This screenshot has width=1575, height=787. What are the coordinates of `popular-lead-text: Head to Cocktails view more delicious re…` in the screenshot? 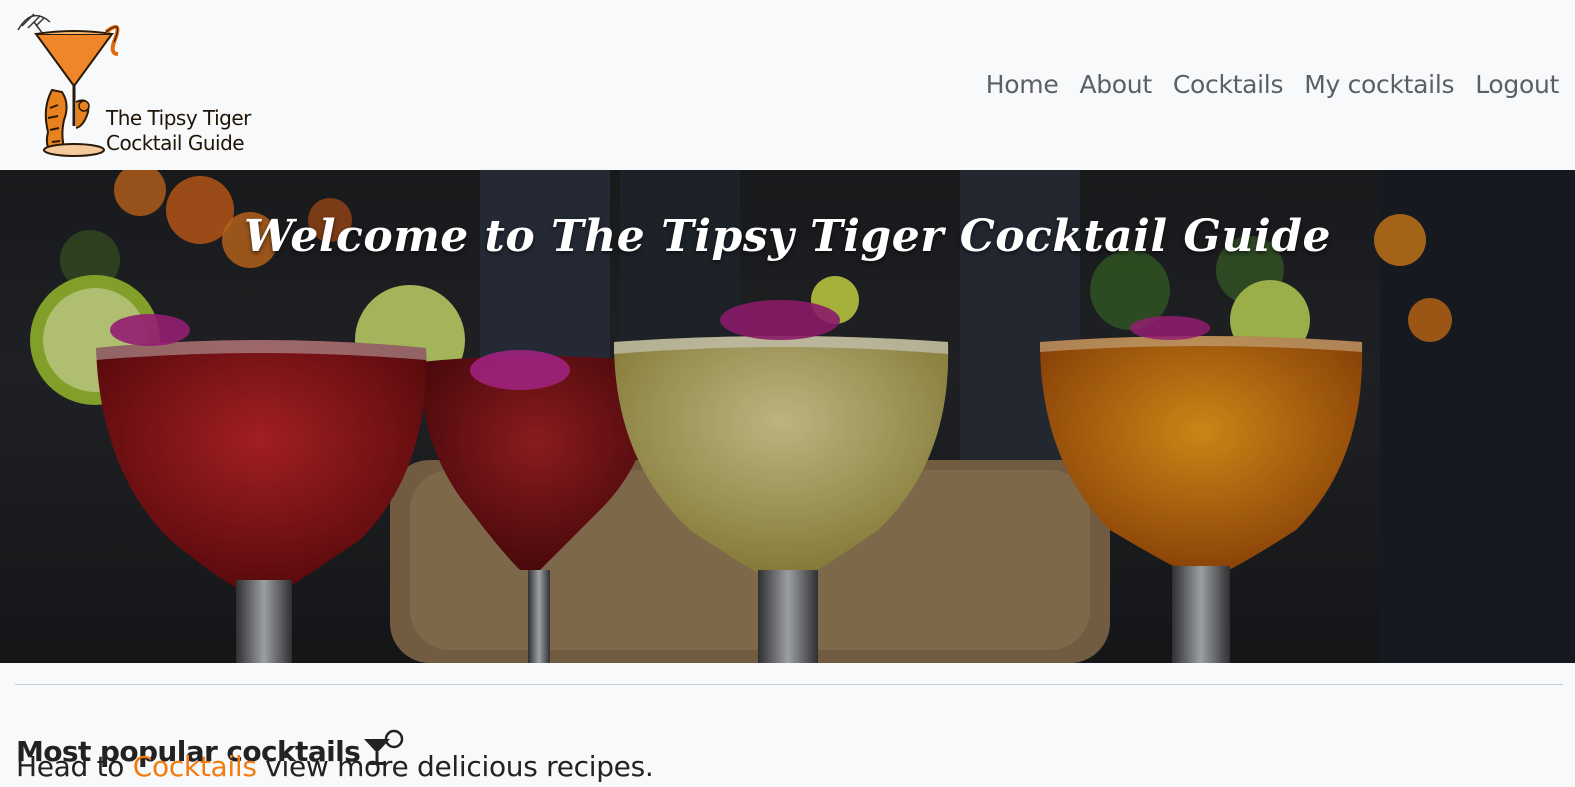 It's located at (335, 766).